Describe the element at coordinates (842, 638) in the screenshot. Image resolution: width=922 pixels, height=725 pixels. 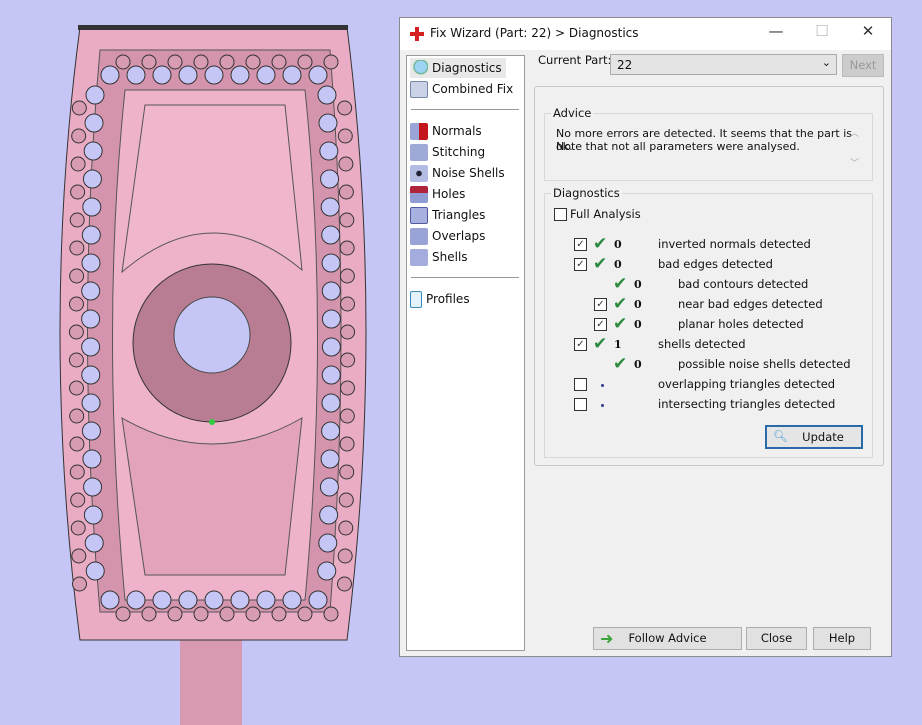
I see `help-button: Help` at that location.